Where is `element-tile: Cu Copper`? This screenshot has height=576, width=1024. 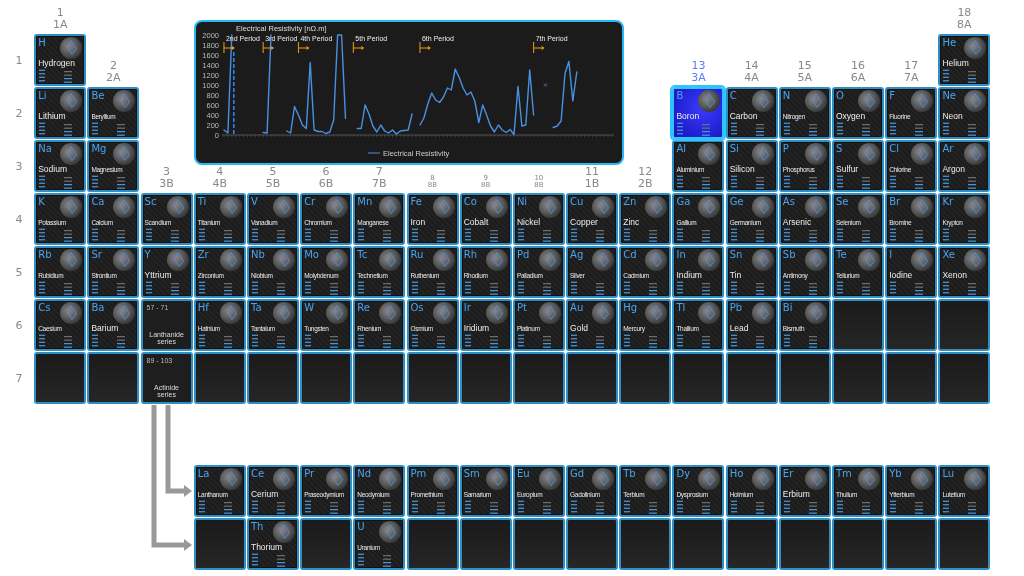 element-tile: Cu Copper is located at coordinates (592, 219).